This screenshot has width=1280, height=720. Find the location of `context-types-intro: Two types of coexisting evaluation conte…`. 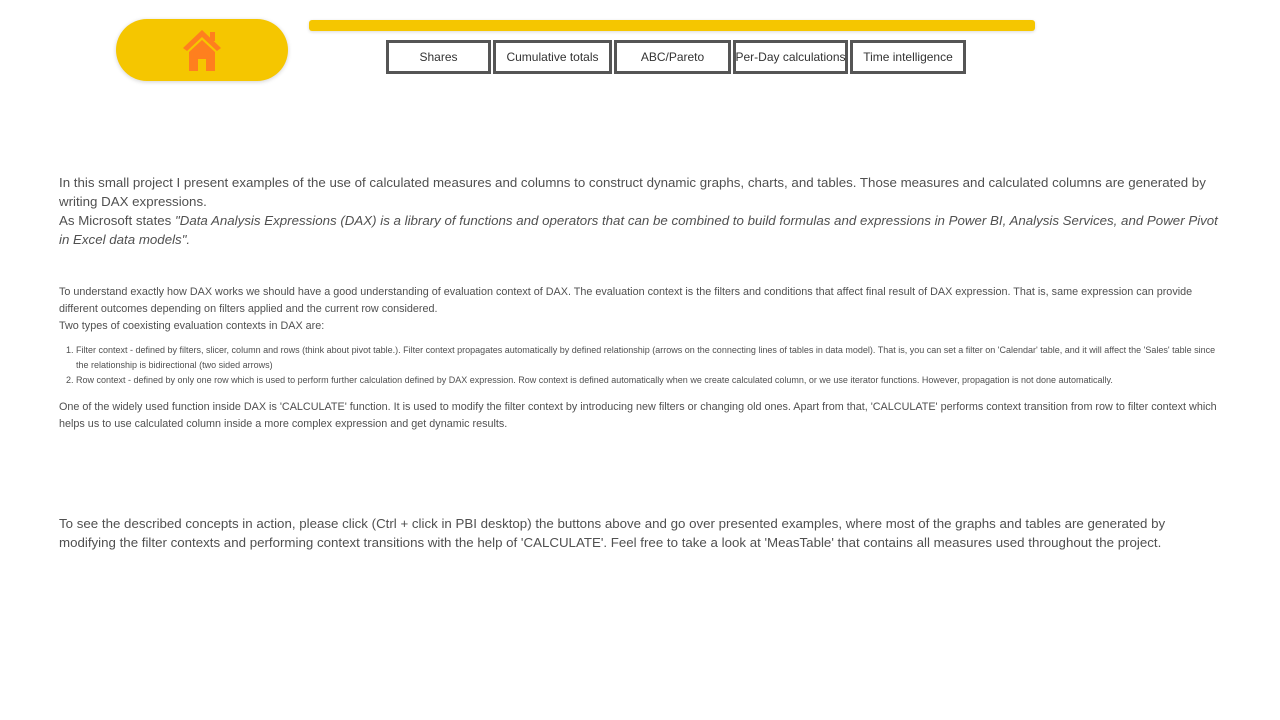

context-types-intro: Two types of coexisting evaluation conte… is located at coordinates (192, 326).